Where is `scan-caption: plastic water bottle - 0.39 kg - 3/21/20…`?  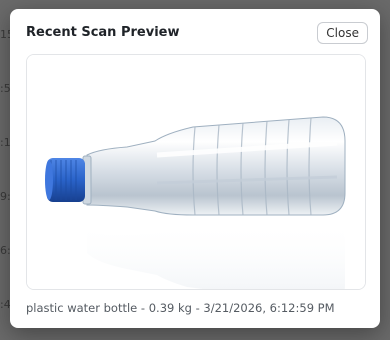 scan-caption: plastic water bottle - 0.39 kg - 3/21/20… is located at coordinates (180, 308).